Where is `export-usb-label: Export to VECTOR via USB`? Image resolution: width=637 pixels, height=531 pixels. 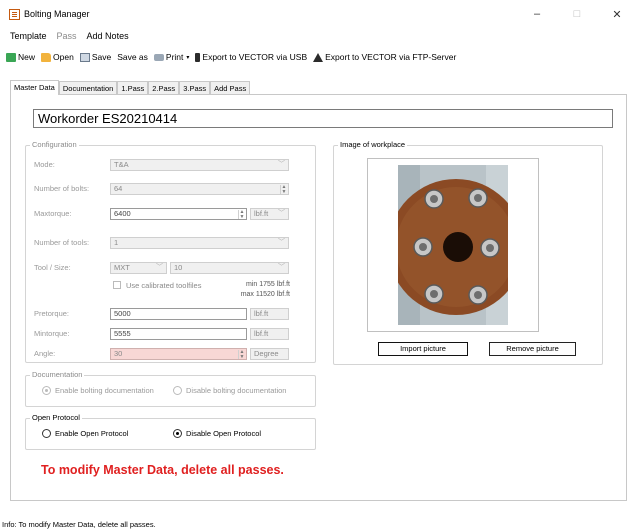
export-usb-label: Export to VECTOR via USB is located at coordinates (255, 57).